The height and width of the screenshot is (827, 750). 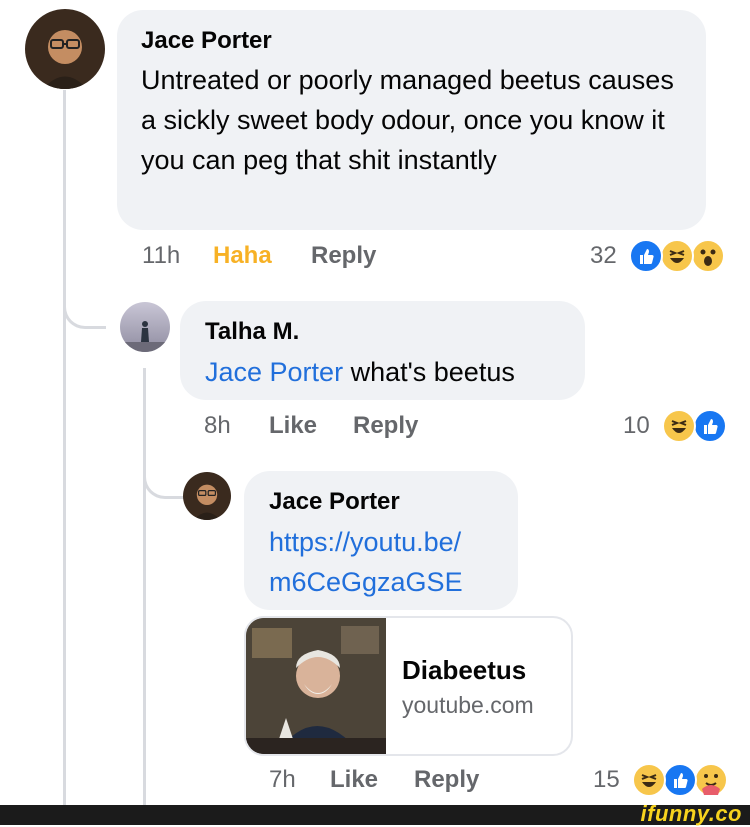 I want to click on avatar-talha-m, so click(x=145, y=327).